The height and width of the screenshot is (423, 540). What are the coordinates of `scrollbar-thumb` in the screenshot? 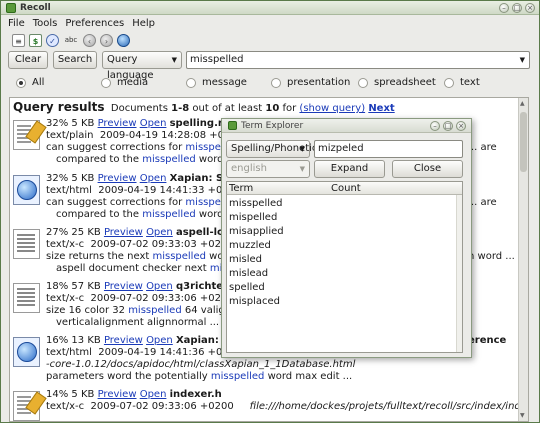 It's located at (523, 142).